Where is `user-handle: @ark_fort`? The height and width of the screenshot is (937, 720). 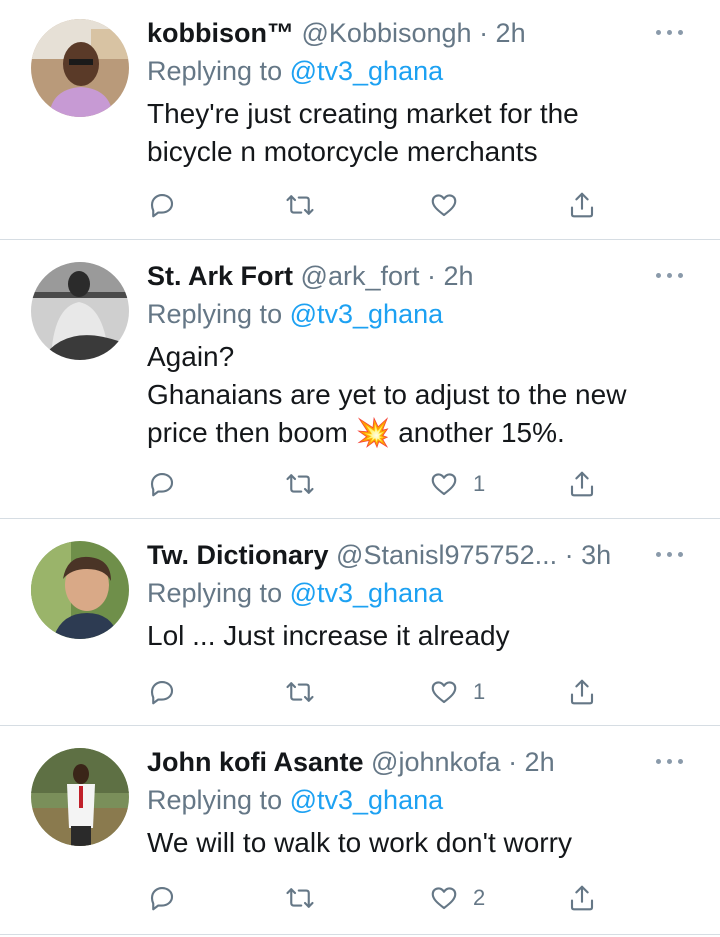 user-handle: @ark_fort is located at coordinates (360, 276).